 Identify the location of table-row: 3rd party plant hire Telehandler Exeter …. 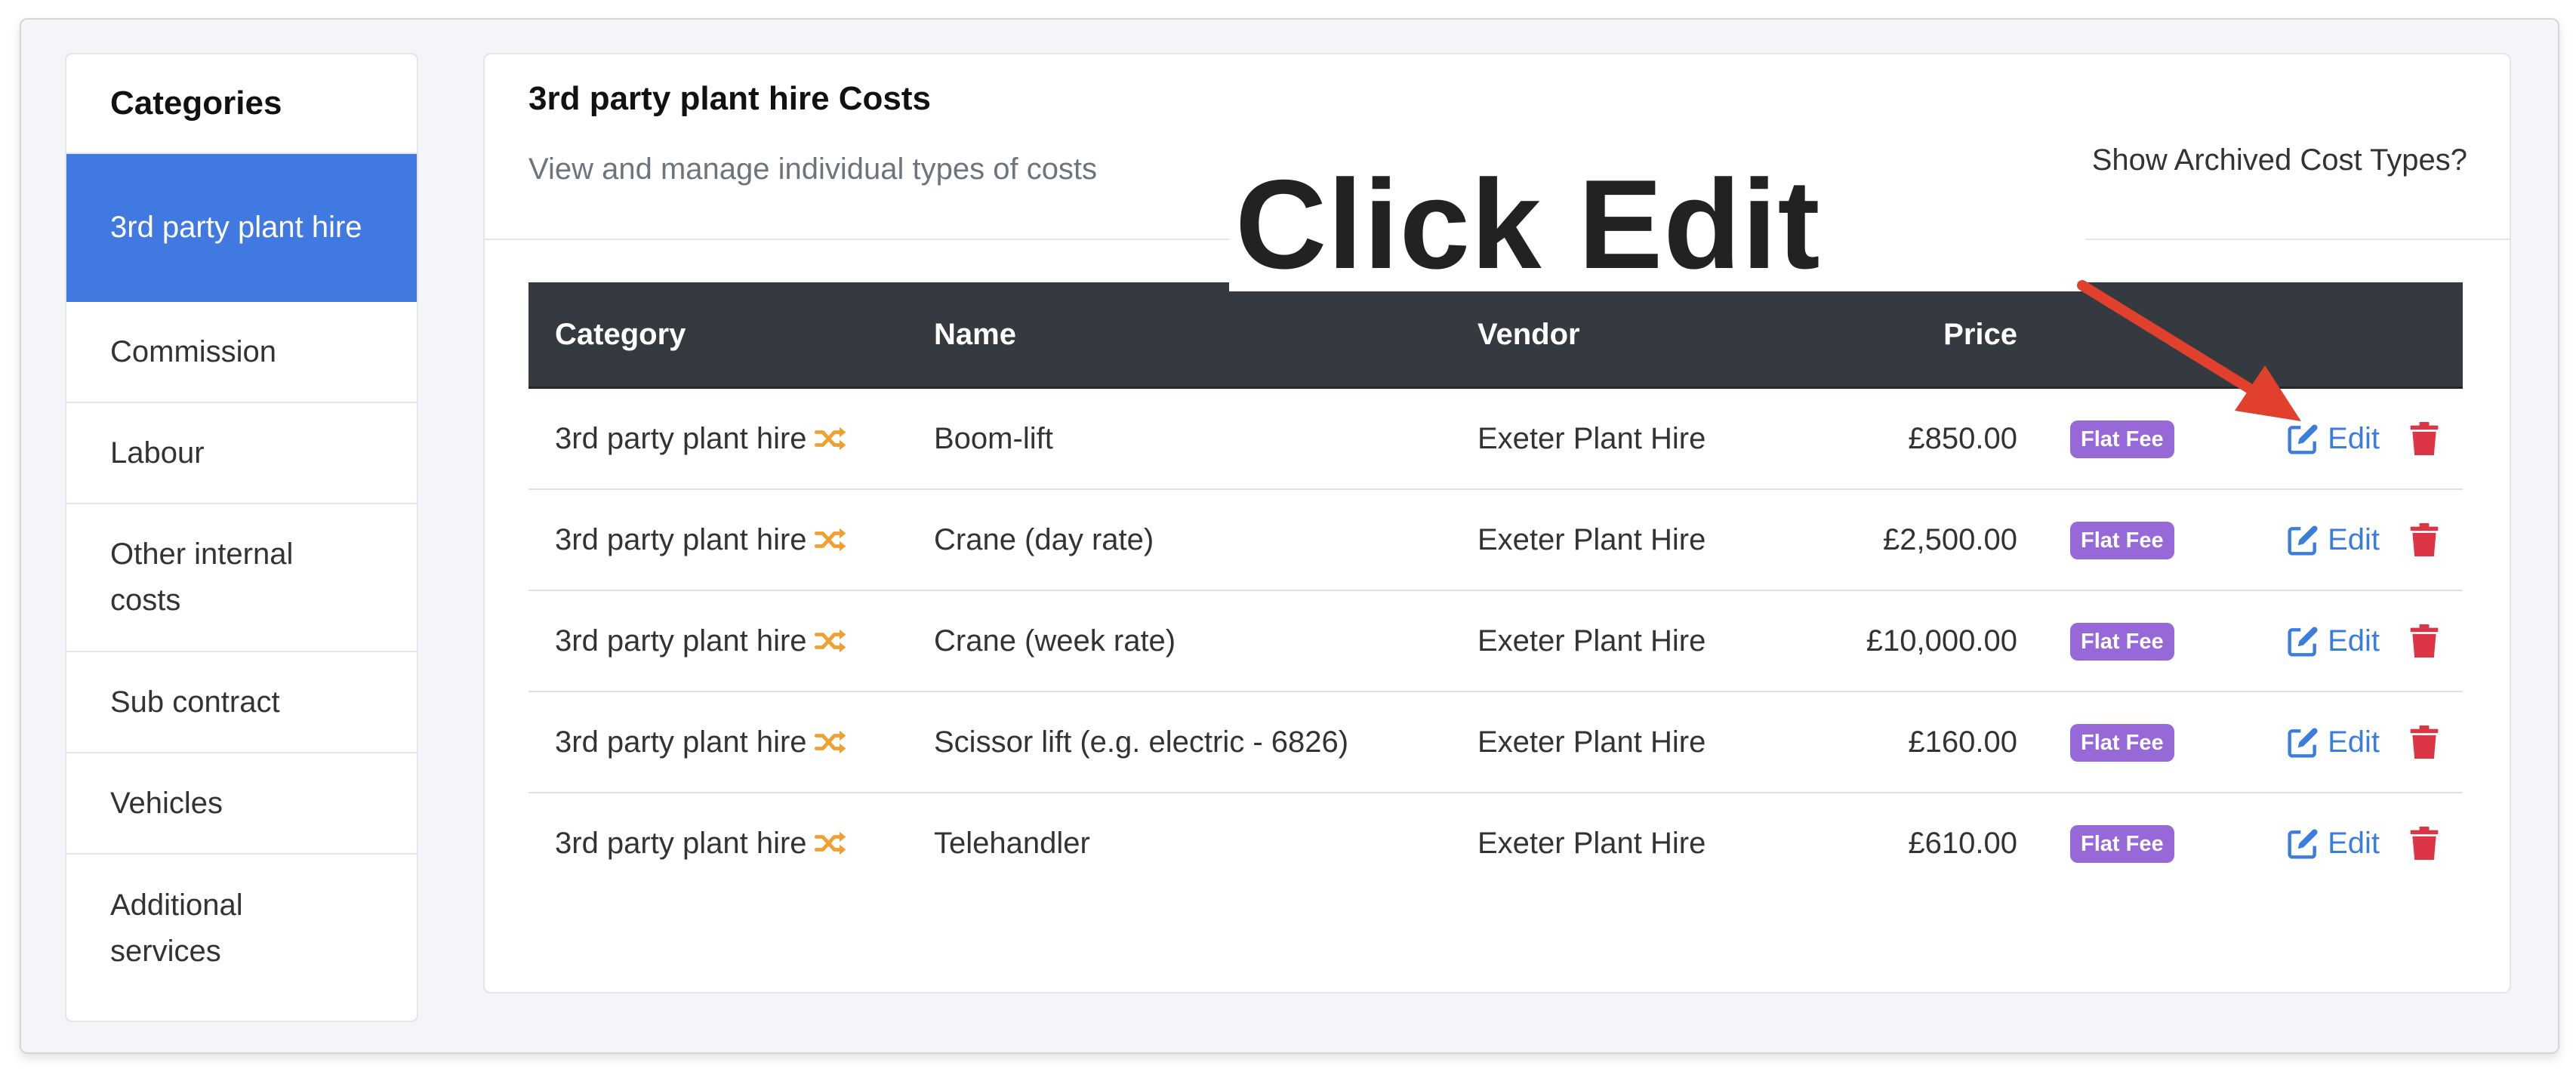
(1495, 843).